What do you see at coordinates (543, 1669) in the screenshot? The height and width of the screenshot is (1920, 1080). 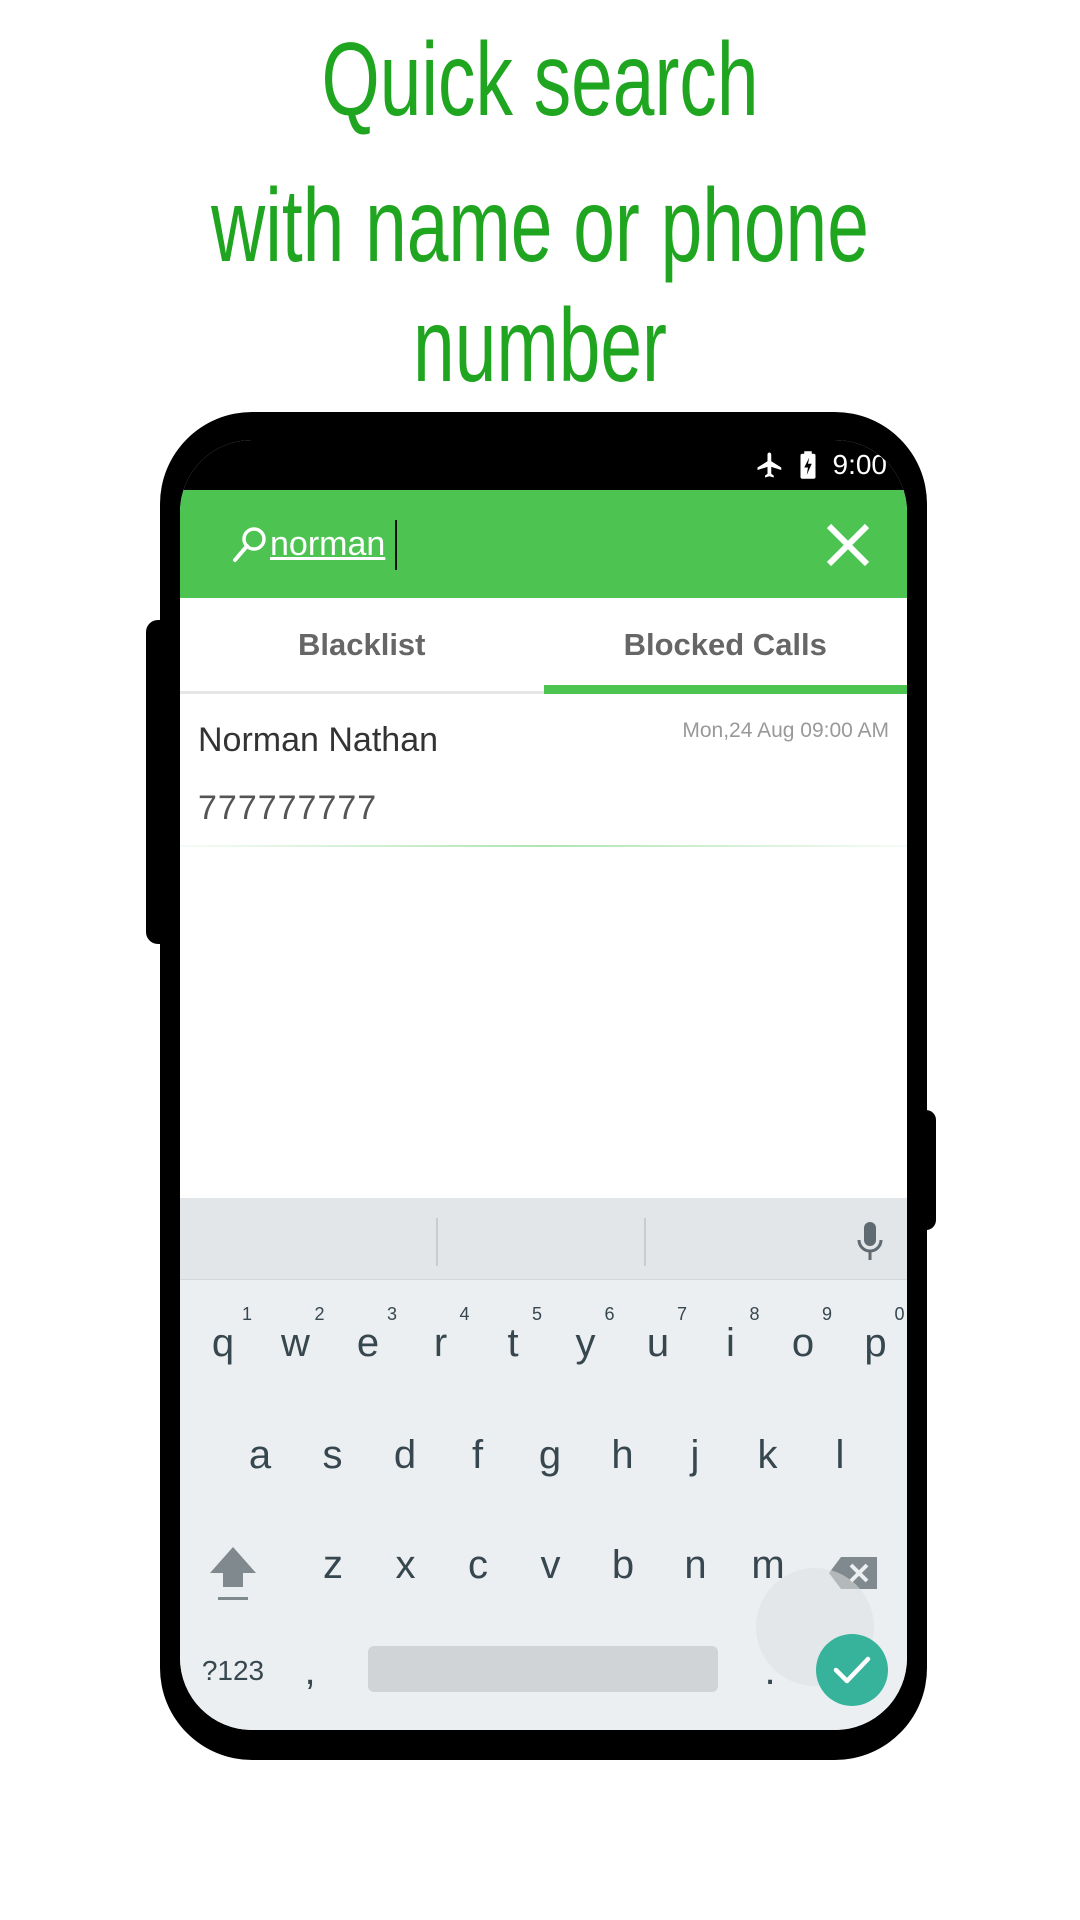 I see `space-bar` at bounding box center [543, 1669].